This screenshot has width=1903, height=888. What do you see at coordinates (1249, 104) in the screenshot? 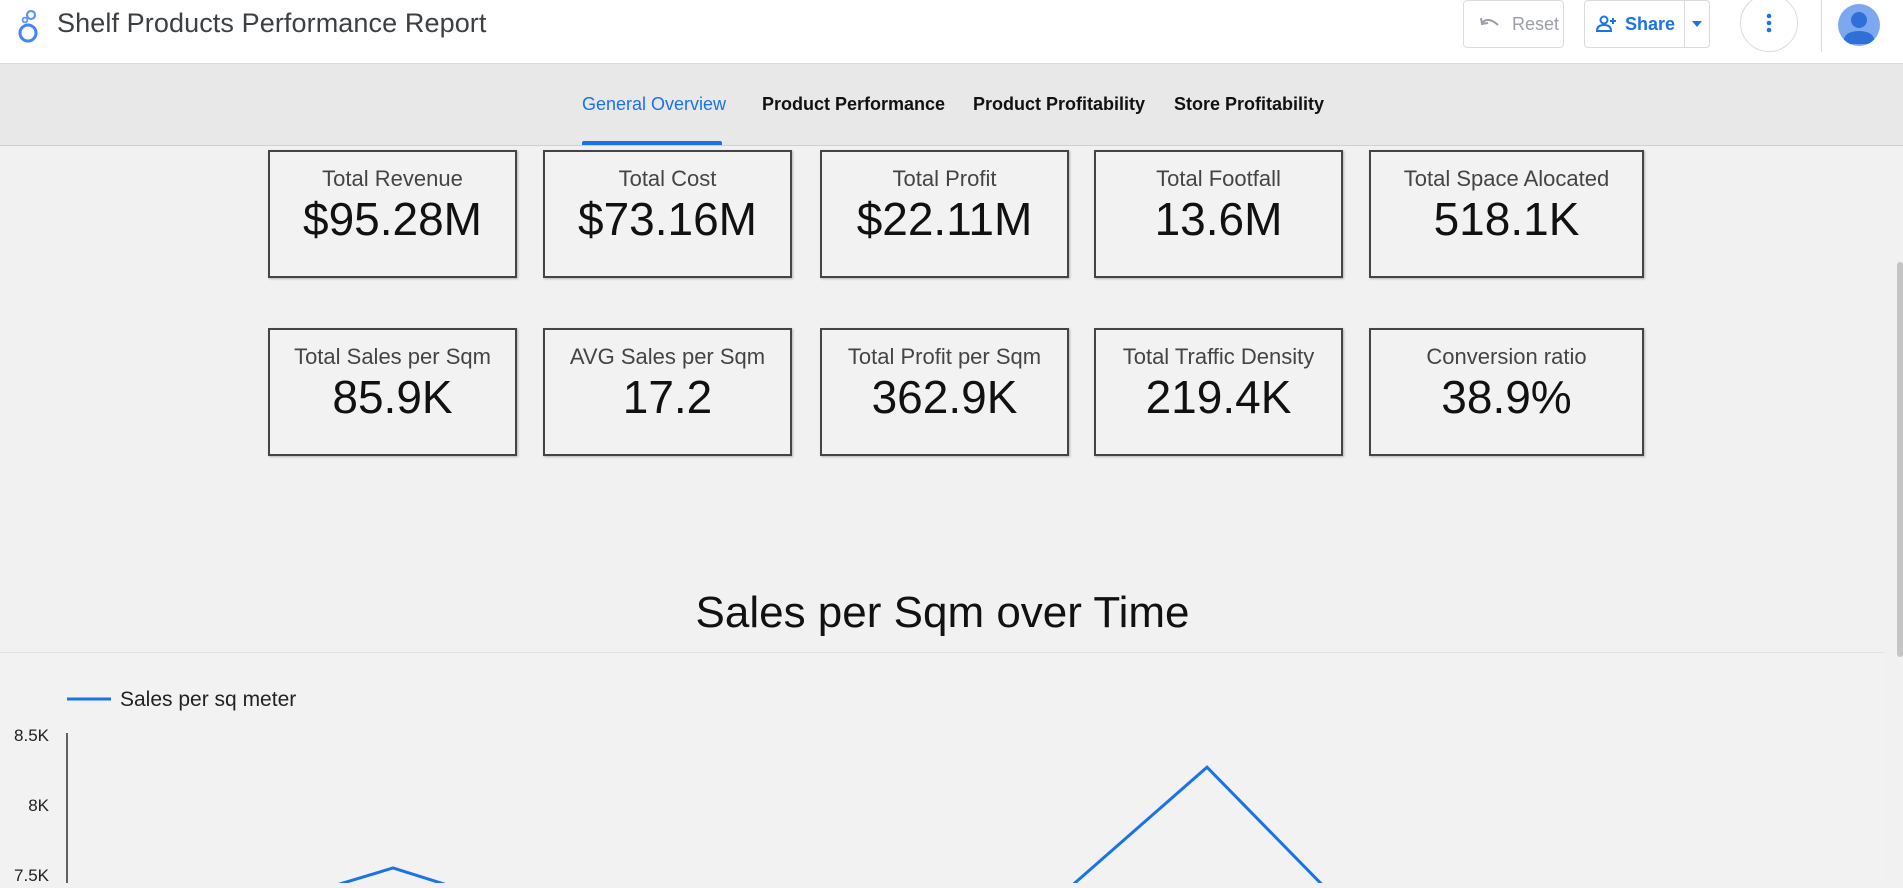
I see `tab-store-profitability: Store Profitability` at bounding box center [1249, 104].